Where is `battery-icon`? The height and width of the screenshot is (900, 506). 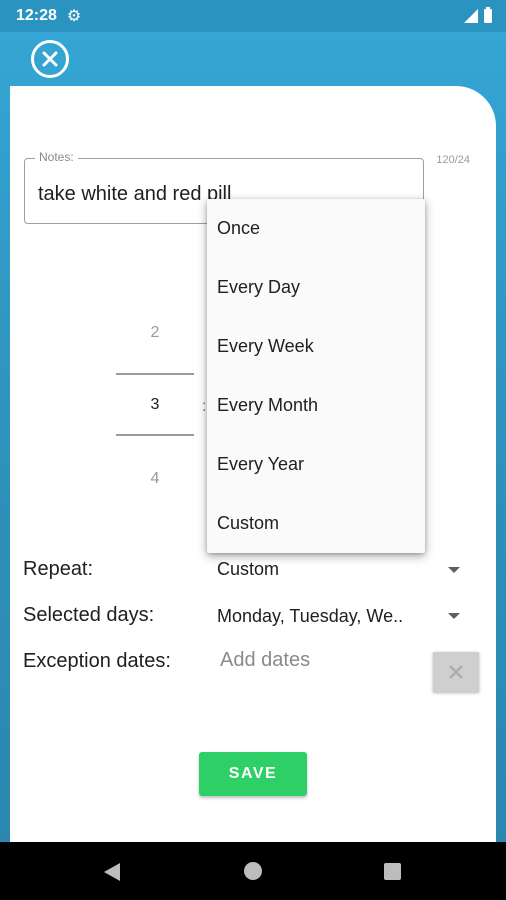
battery-icon is located at coordinates (488, 15).